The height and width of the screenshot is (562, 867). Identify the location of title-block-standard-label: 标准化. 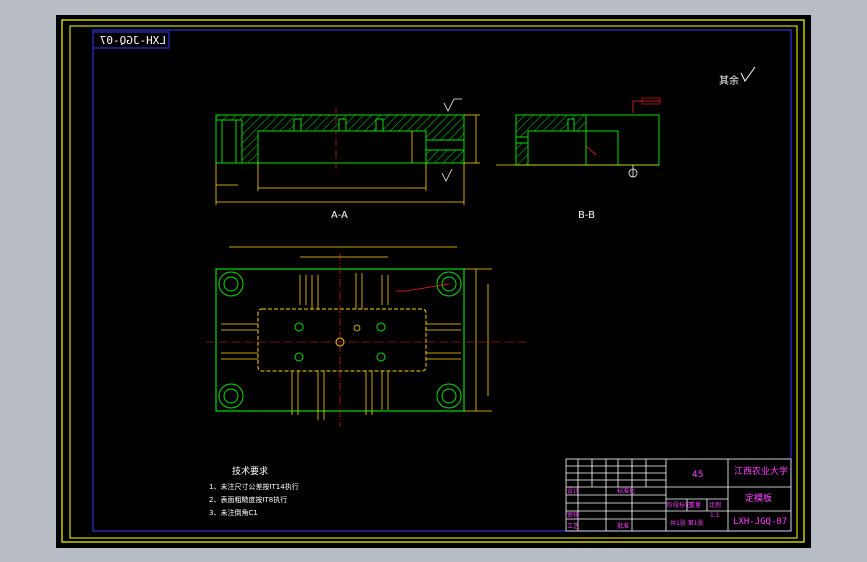
(626, 491).